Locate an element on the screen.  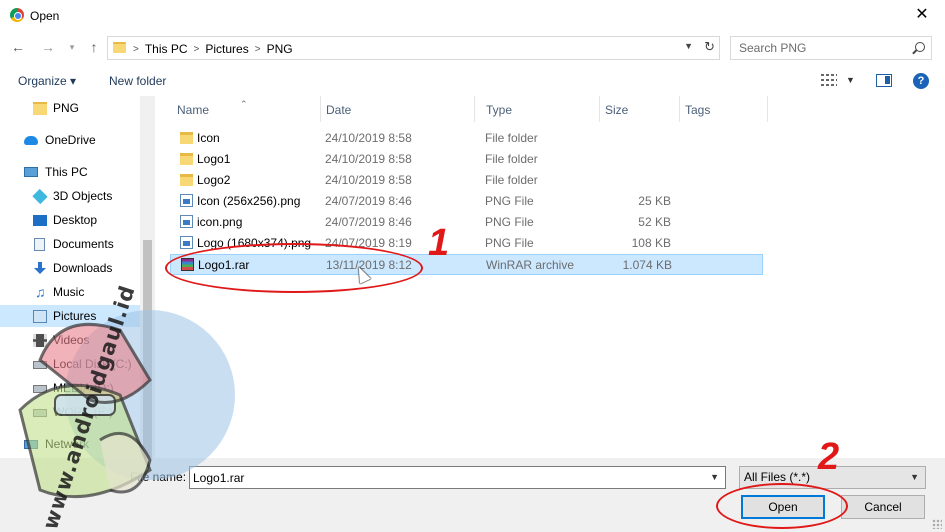
sidebar-item-label: PNG is located at coordinates (66, 108).